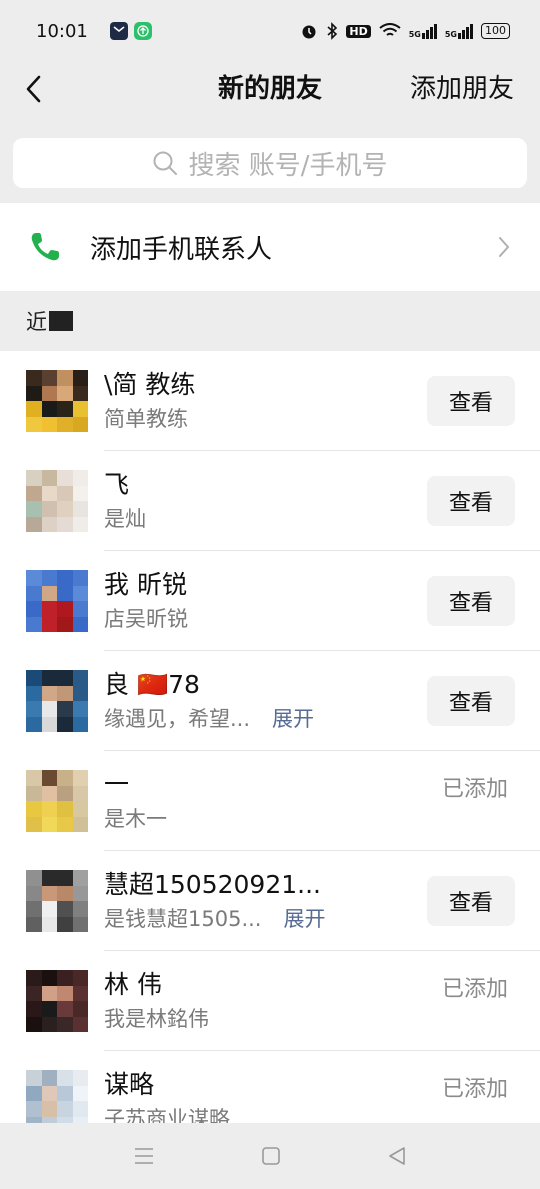 The image size is (540, 1189). Describe the element at coordinates (462, 89) in the screenshot. I see `add-friend-button: 添加朋友` at that location.